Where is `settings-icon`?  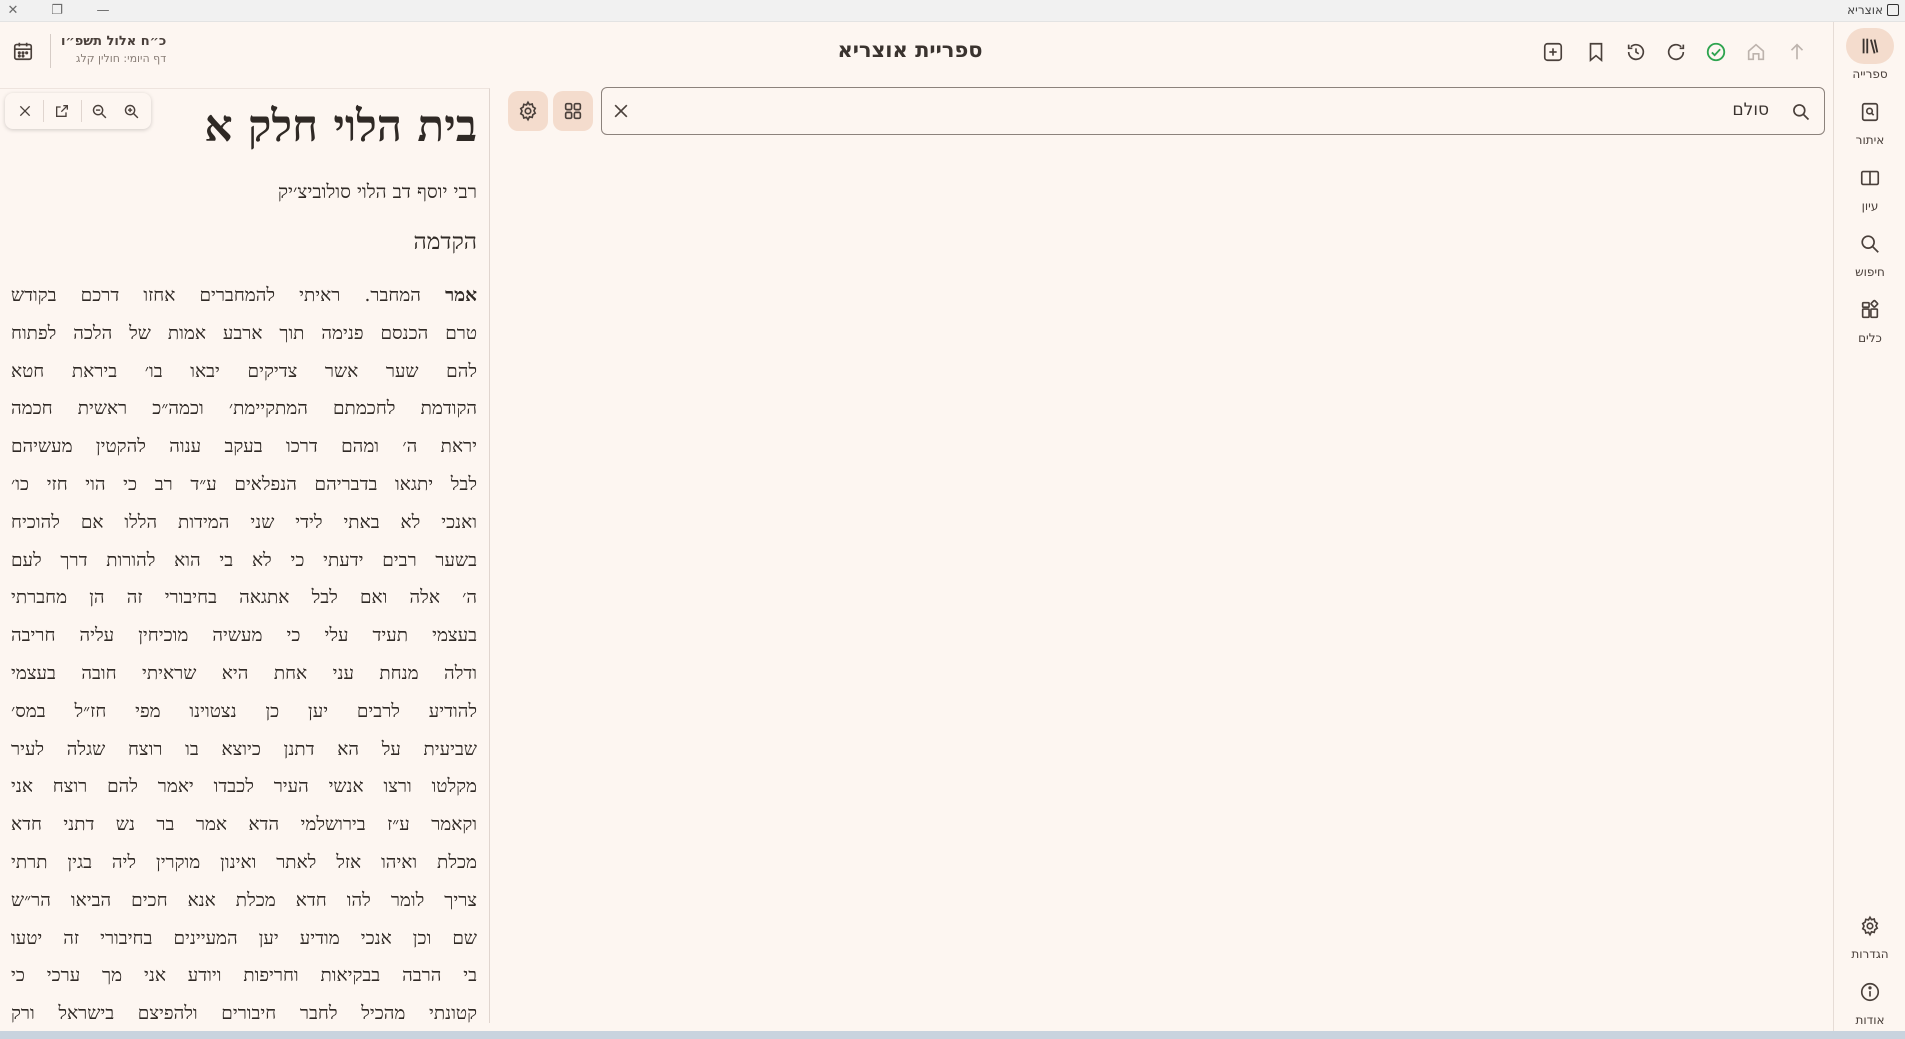 settings-icon is located at coordinates (1870, 926).